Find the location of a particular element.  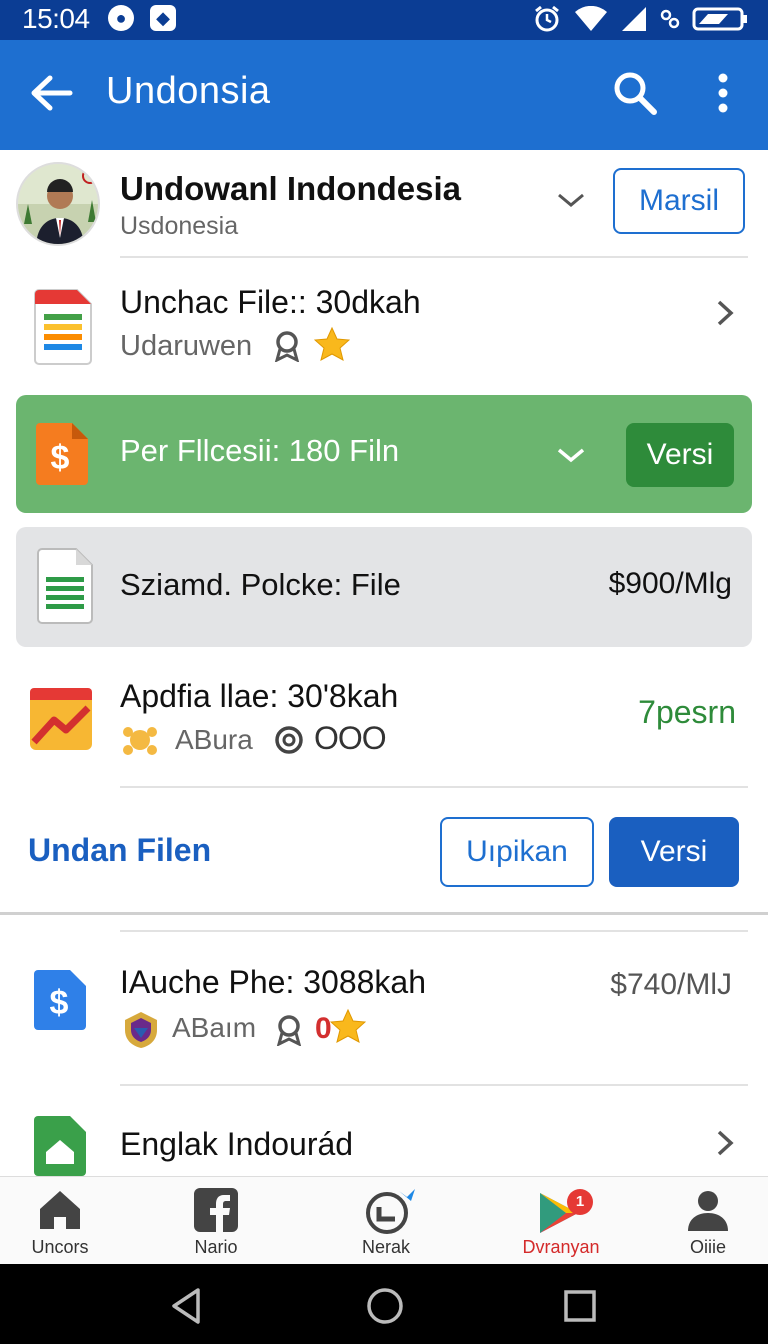

system-back-icon is located at coordinates (186, 1306).